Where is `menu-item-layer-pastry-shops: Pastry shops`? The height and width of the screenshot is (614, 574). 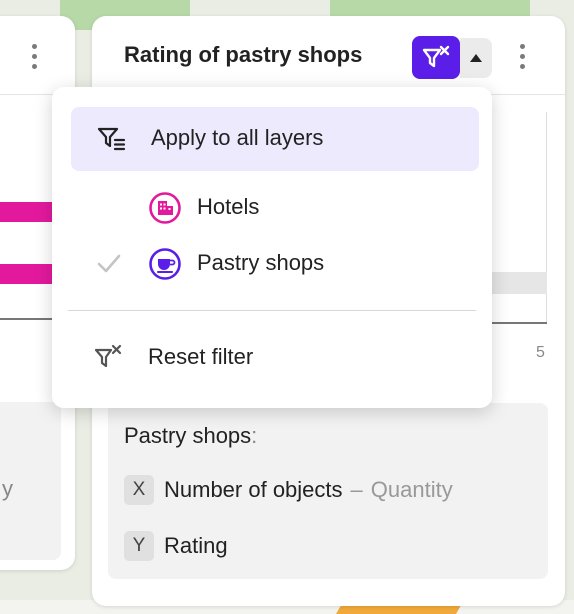
menu-item-layer-pastry-shops: Pastry shops is located at coordinates (272, 264).